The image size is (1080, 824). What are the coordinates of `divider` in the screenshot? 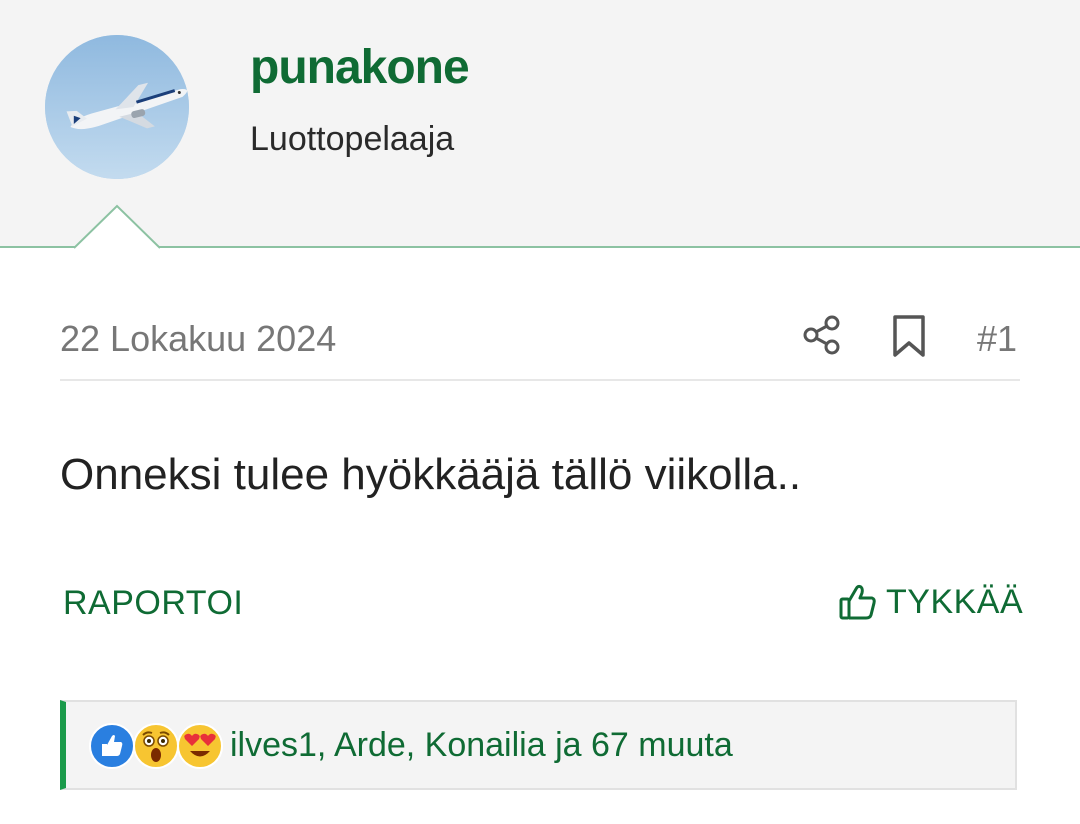 It's located at (540, 380).